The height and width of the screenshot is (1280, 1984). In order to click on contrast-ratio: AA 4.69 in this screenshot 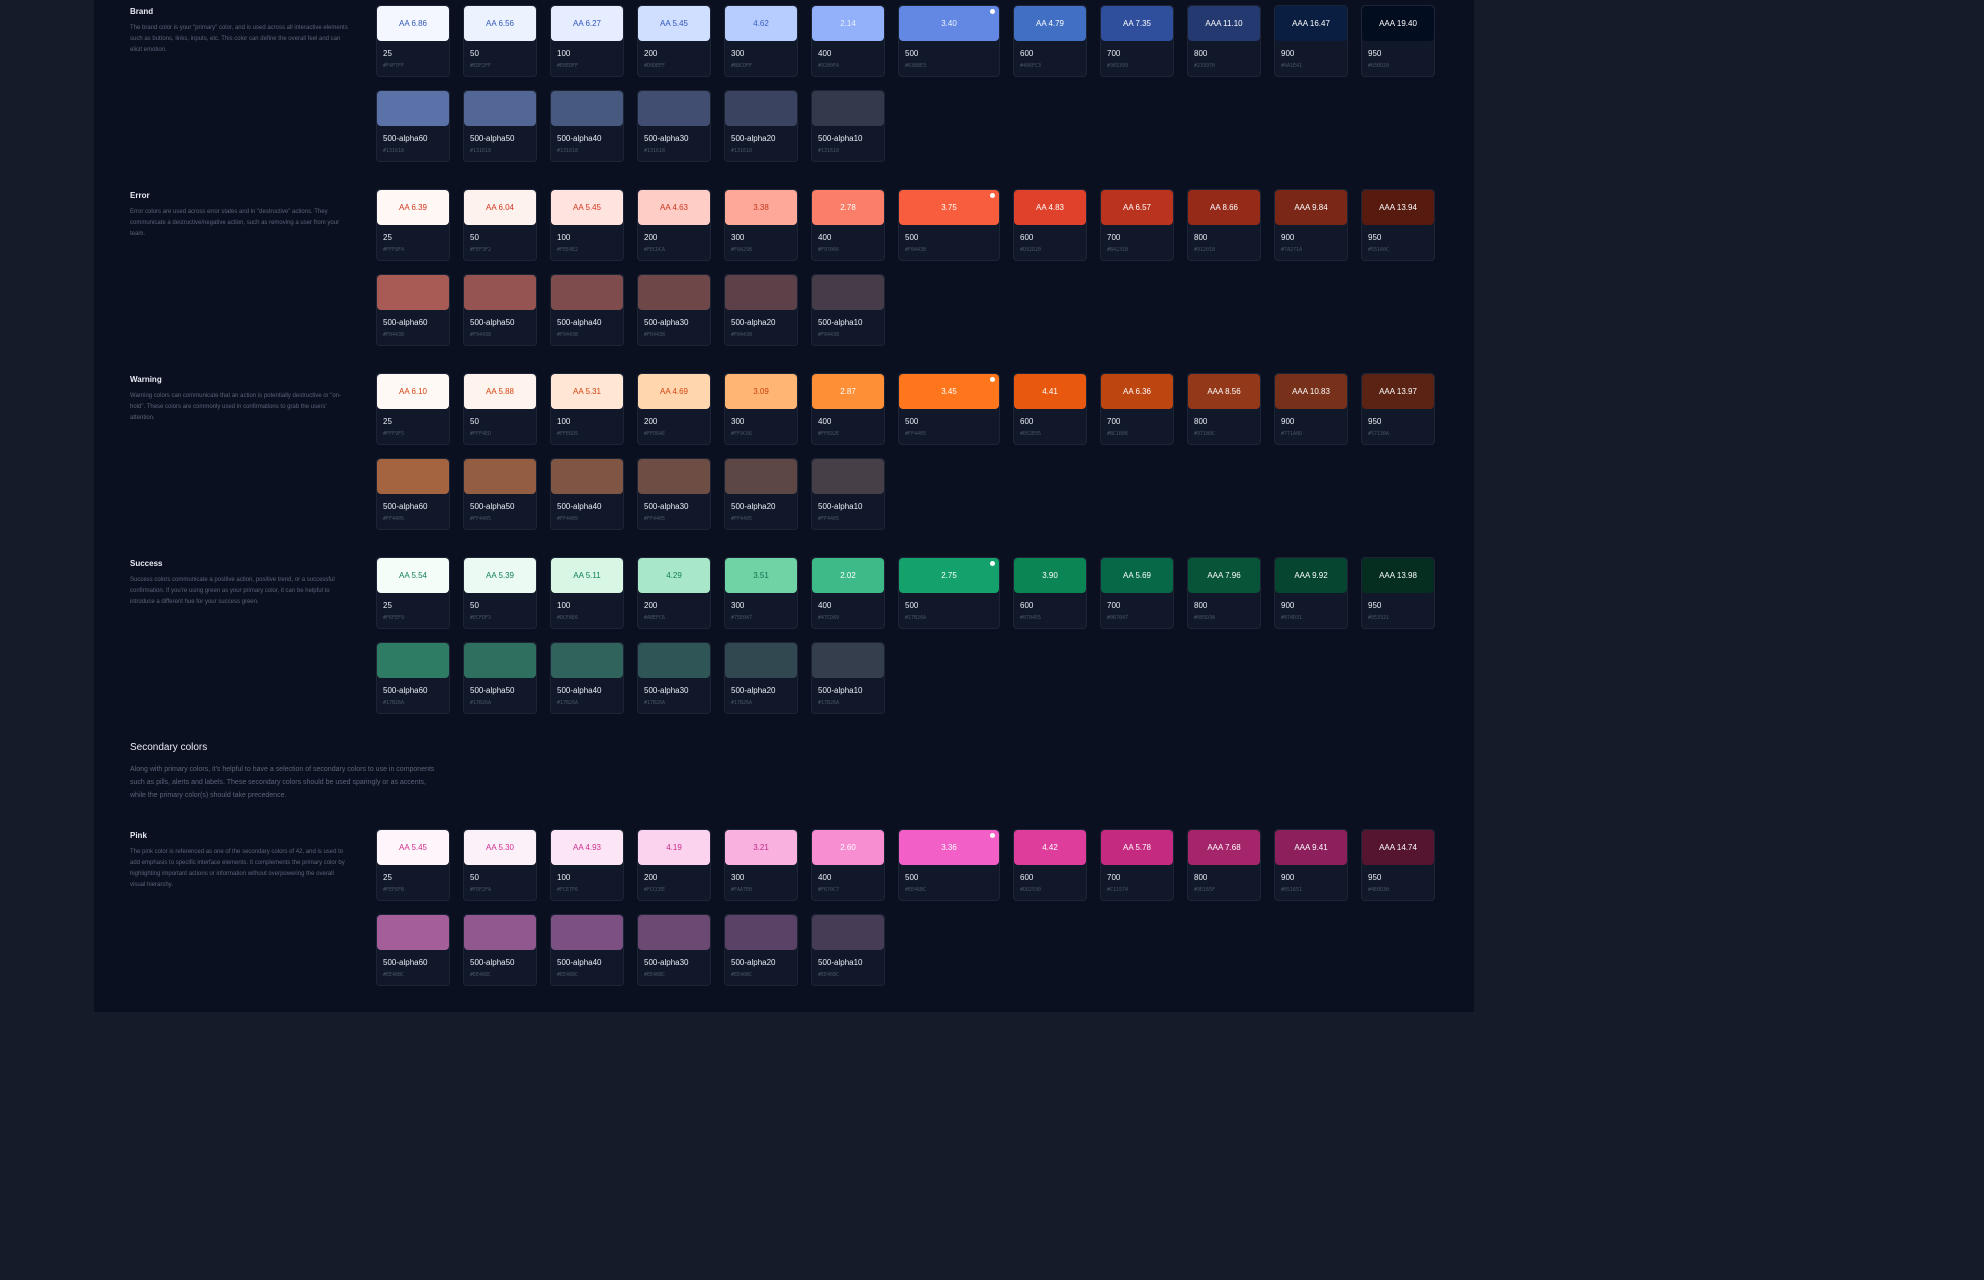, I will do `click(674, 391)`.